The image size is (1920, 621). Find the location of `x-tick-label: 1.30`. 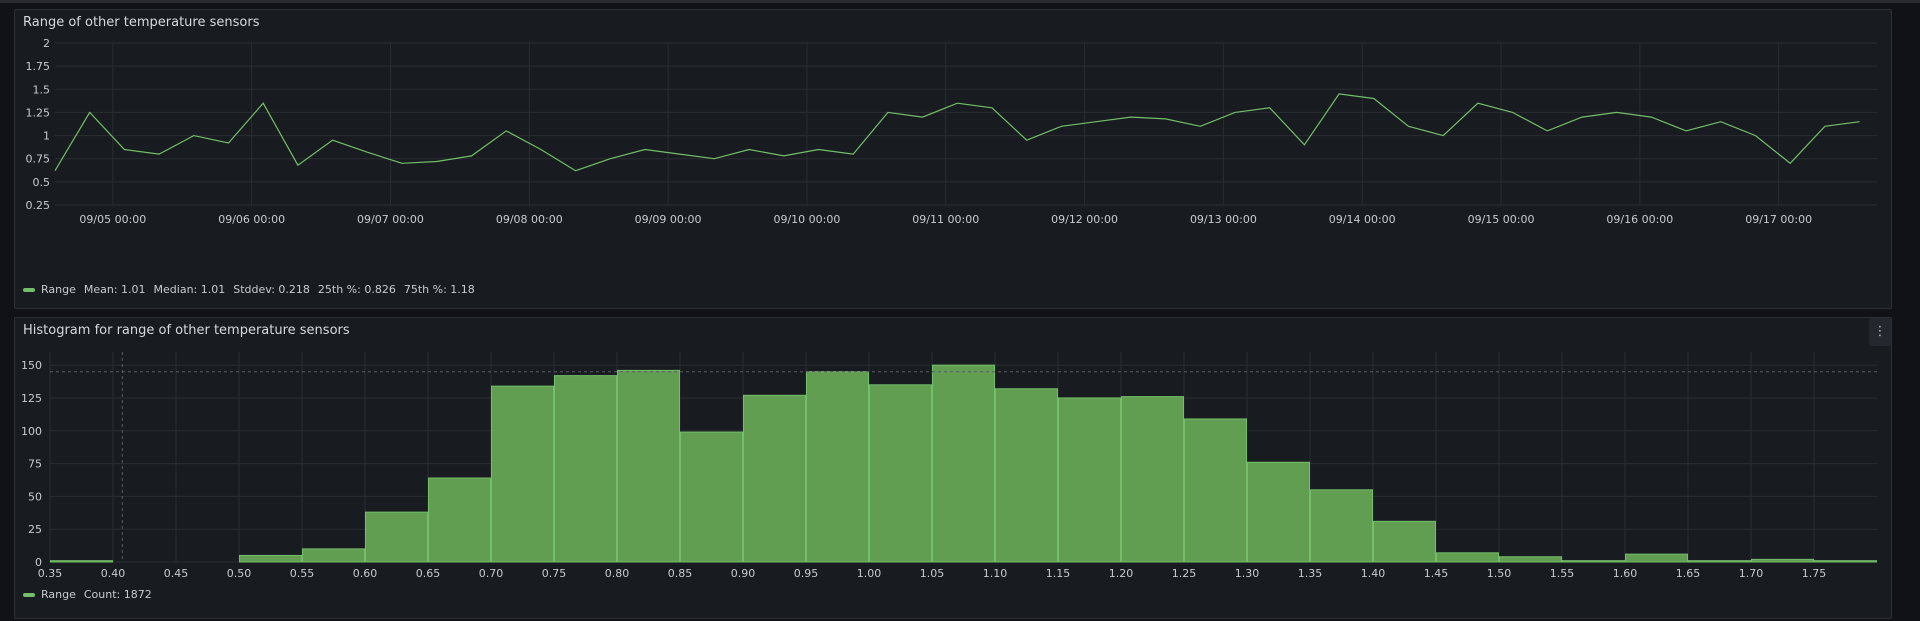

x-tick-label: 1.30 is located at coordinates (1247, 573).